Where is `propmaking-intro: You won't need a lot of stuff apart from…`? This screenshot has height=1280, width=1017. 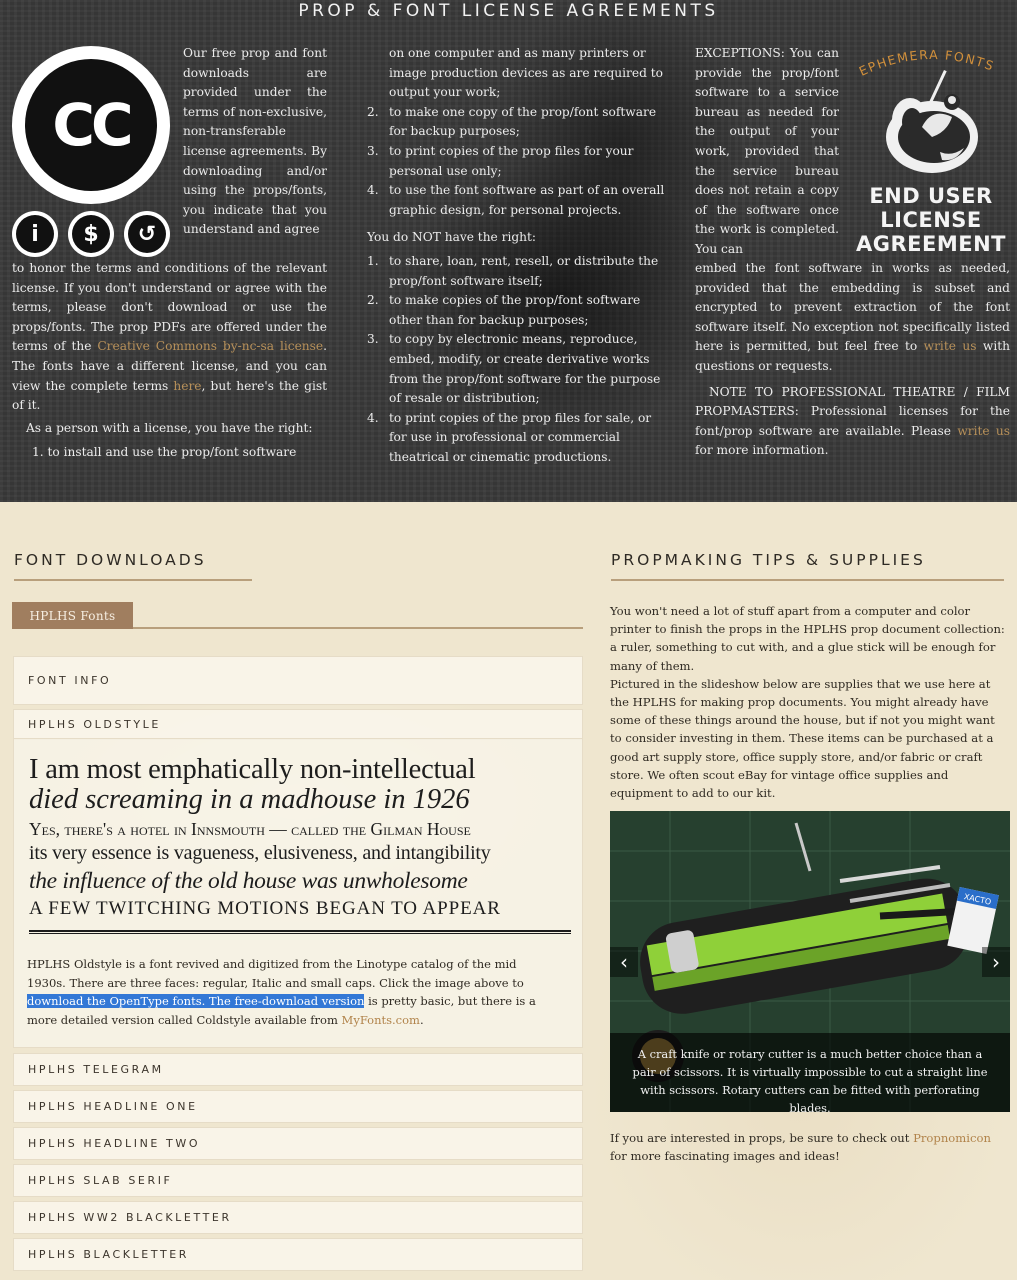
propmaking-intro: You won't need a lot of stuff apart from… is located at coordinates (807, 702).